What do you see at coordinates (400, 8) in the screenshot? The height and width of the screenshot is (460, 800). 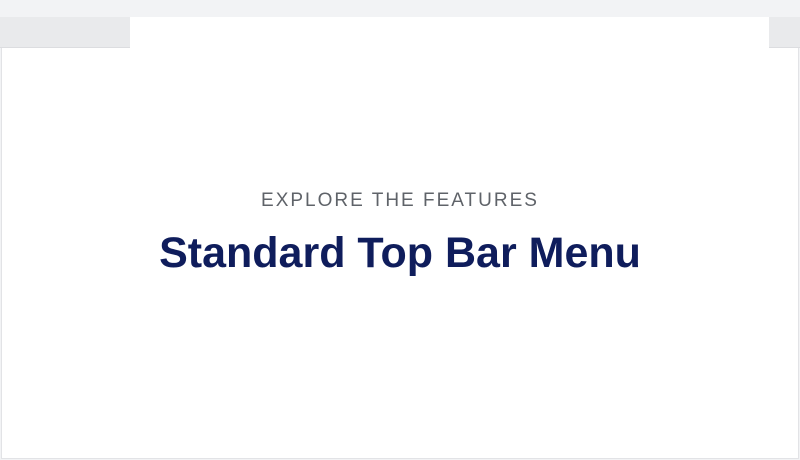 I see `window-top-strip` at bounding box center [400, 8].